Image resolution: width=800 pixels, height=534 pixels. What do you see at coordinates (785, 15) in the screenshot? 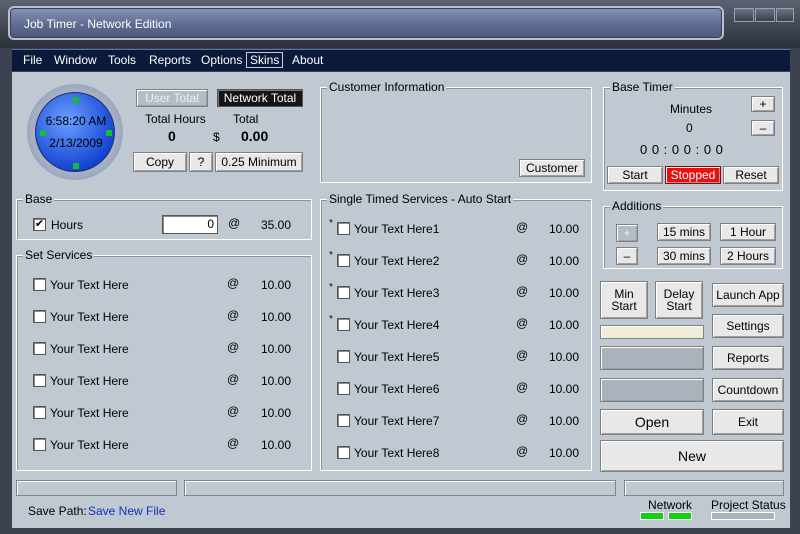
I see `close-button` at bounding box center [785, 15].